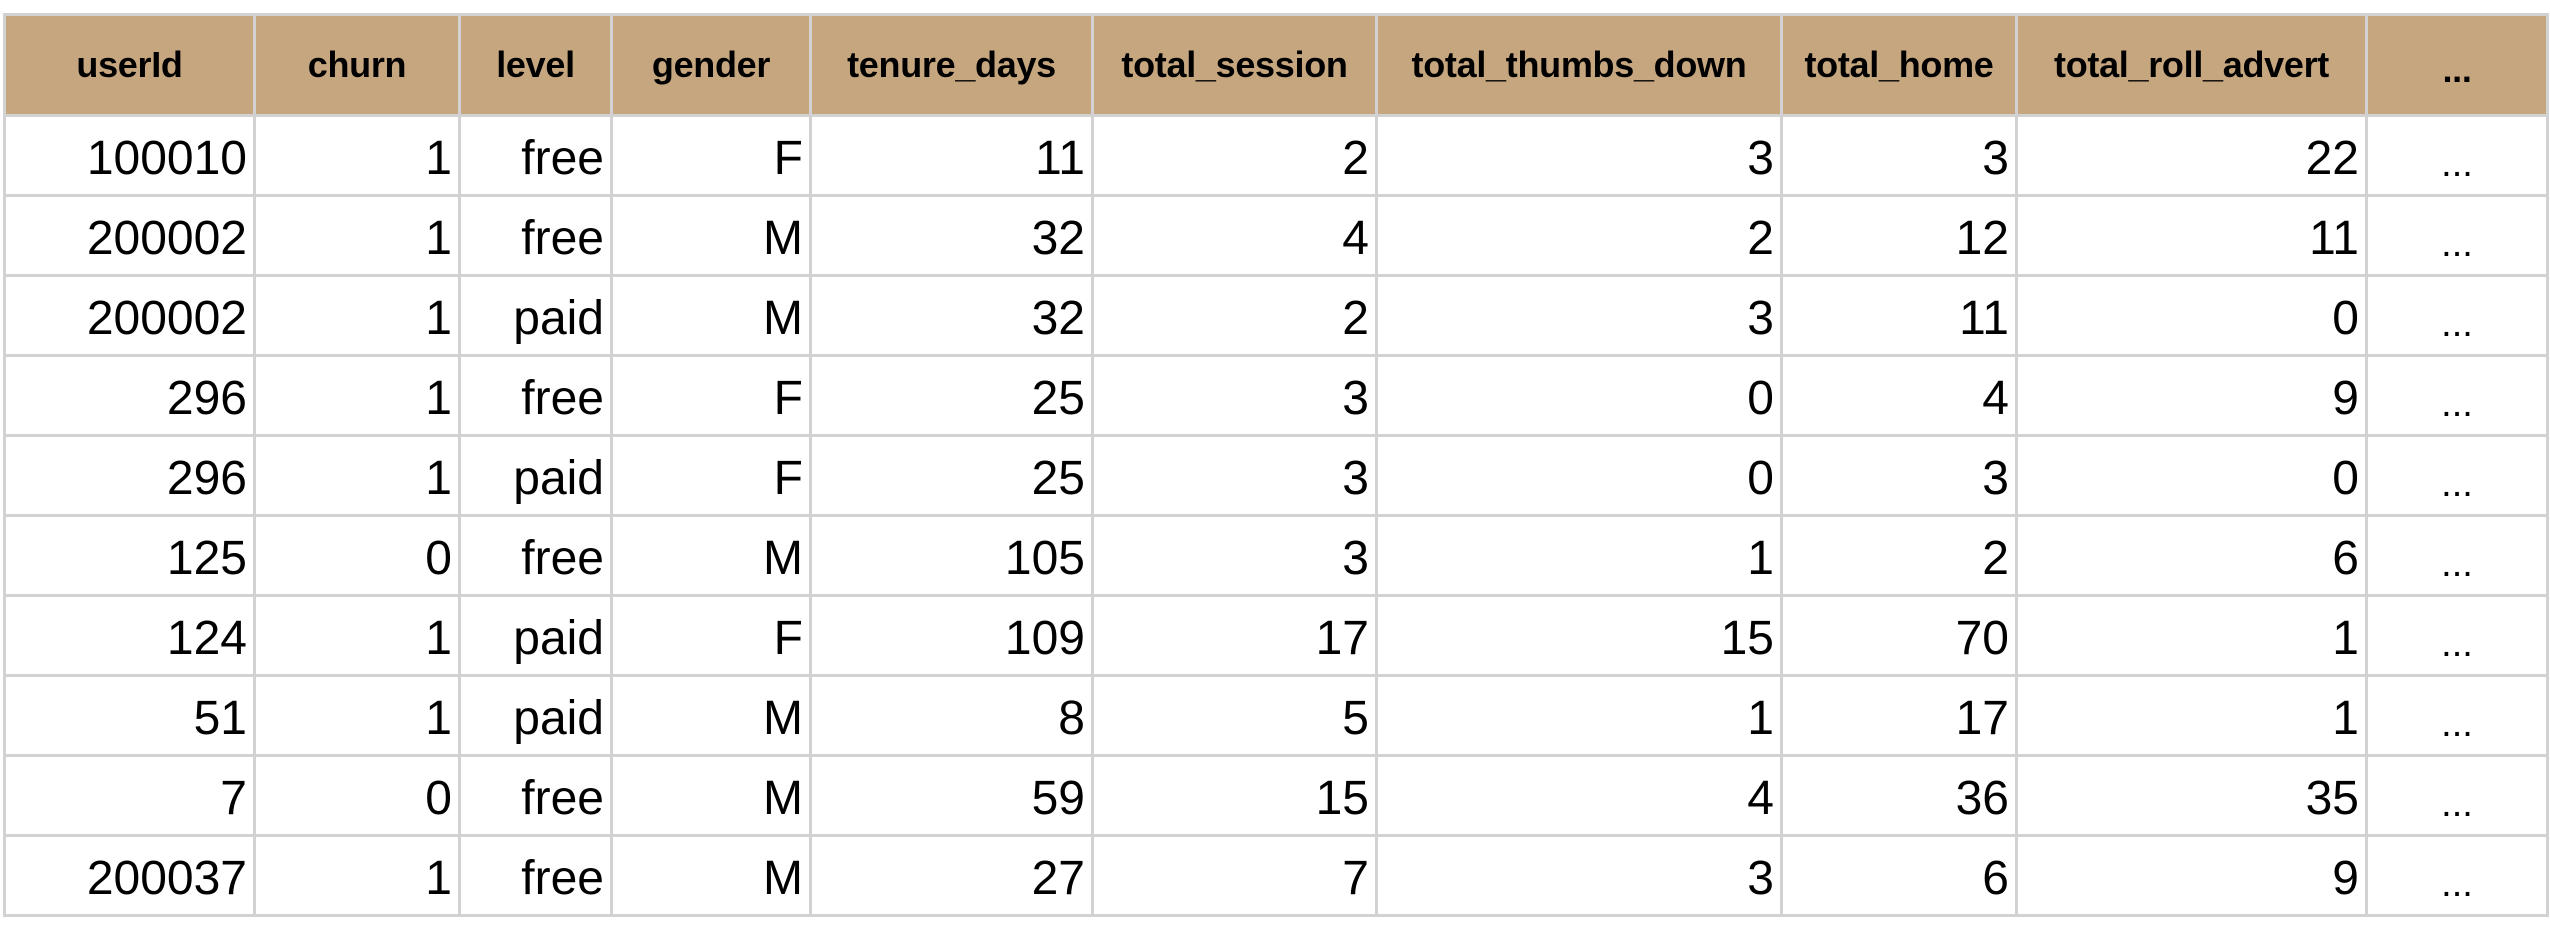 Image resolution: width=2550 pixels, height=926 pixels. I want to click on cell-total-session: 15, so click(1234, 795).